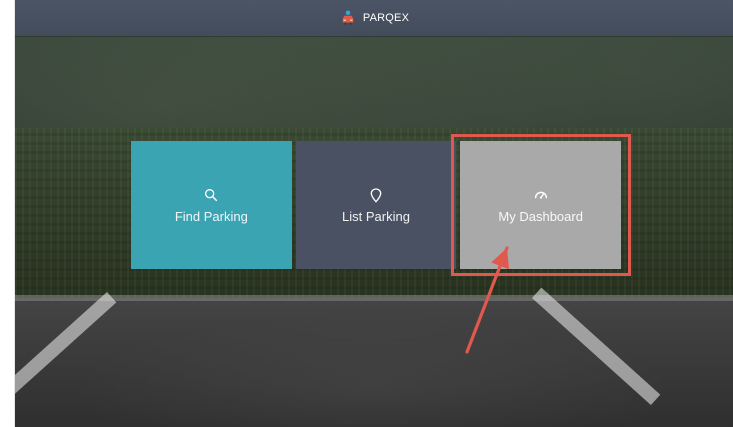 The image size is (733, 427). Describe the element at coordinates (376, 195) in the screenshot. I see `map-pin-icon` at that location.